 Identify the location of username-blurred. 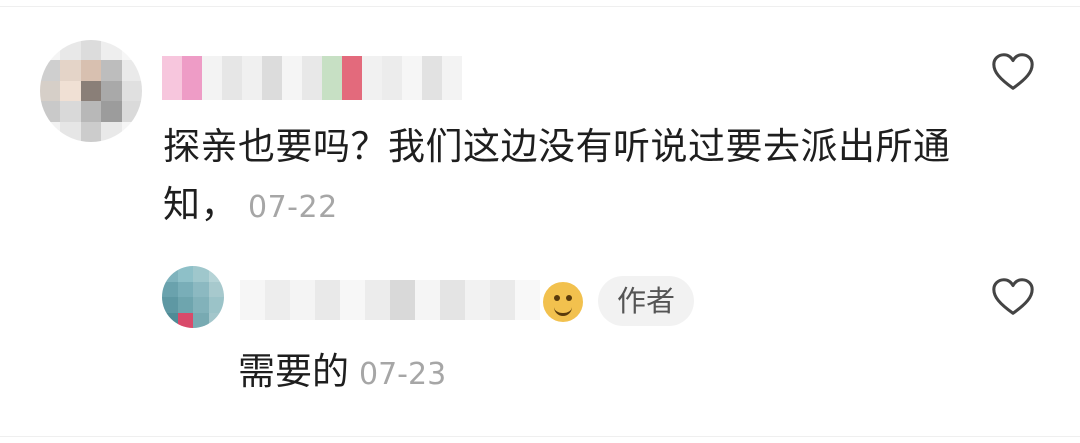
(312, 78).